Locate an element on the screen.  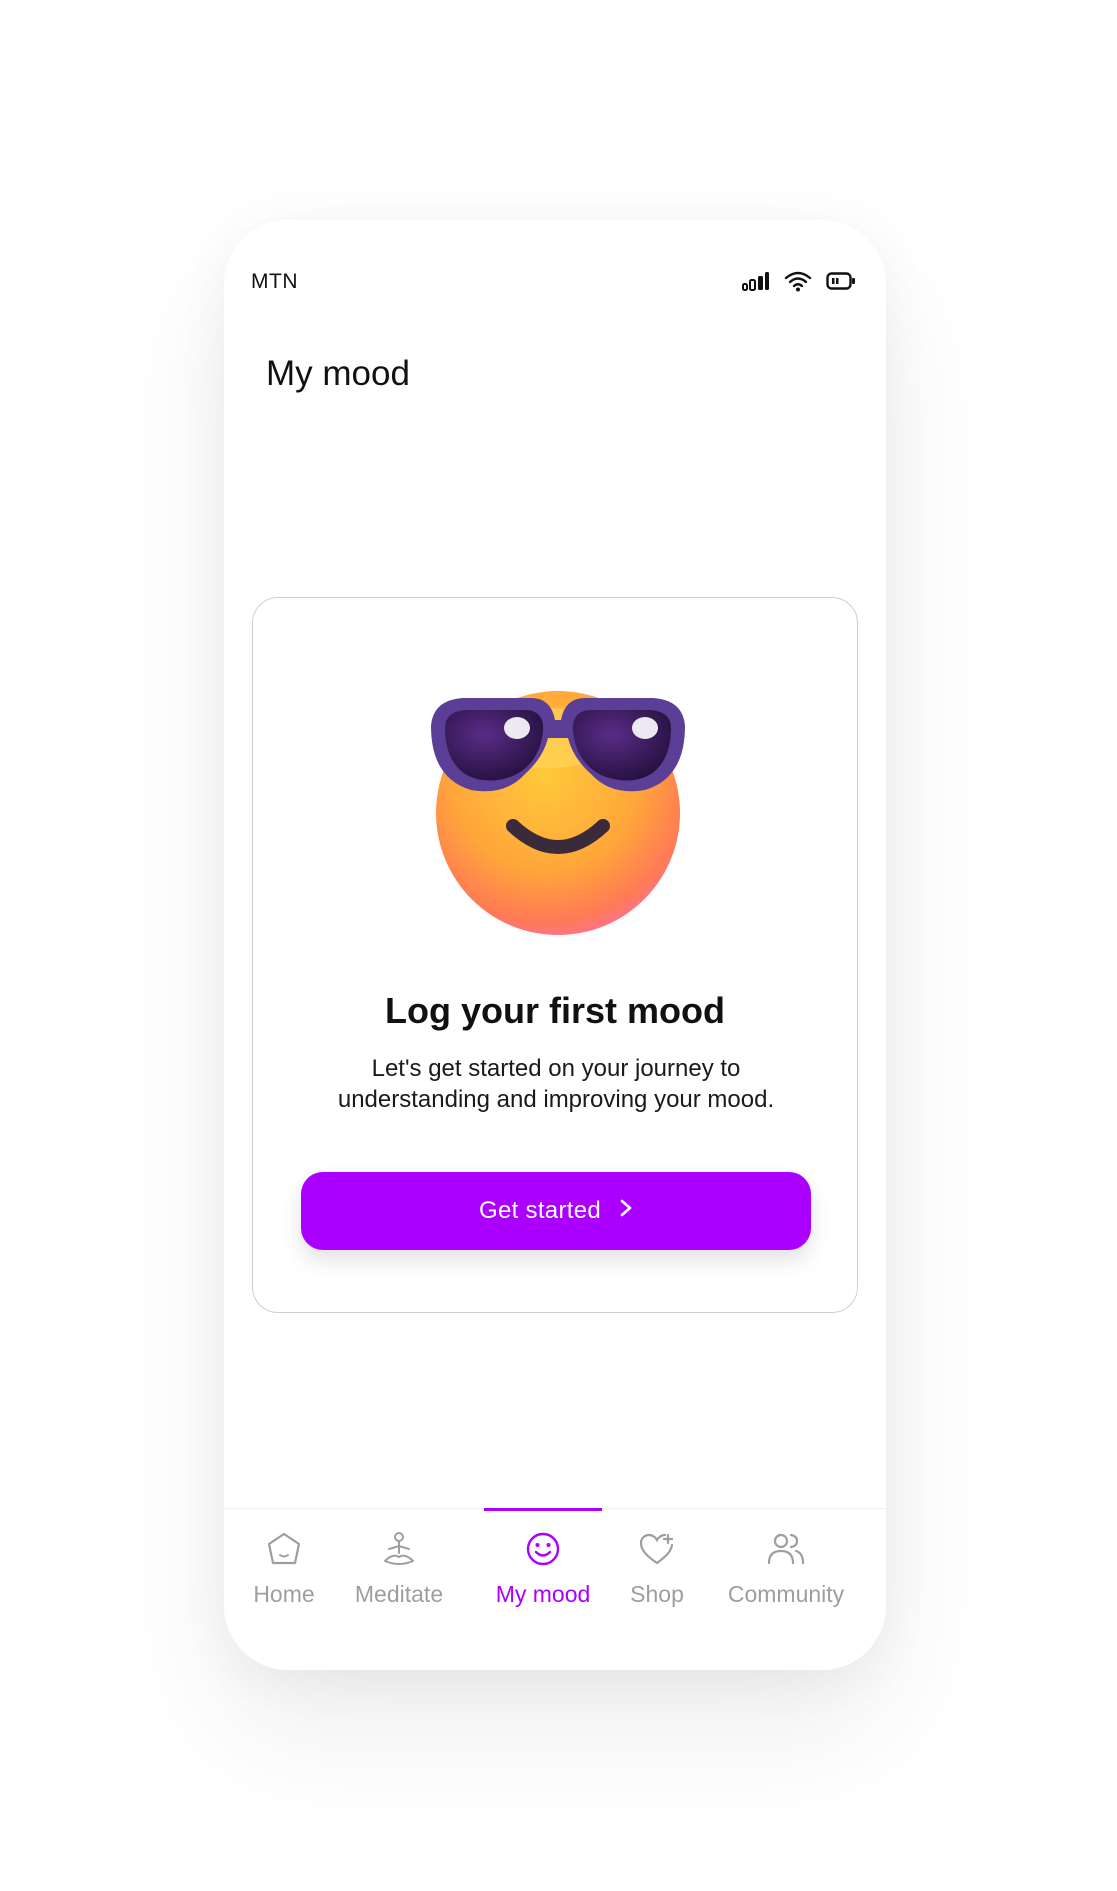
tab-home-label: Home is located at coordinates (284, 1594).